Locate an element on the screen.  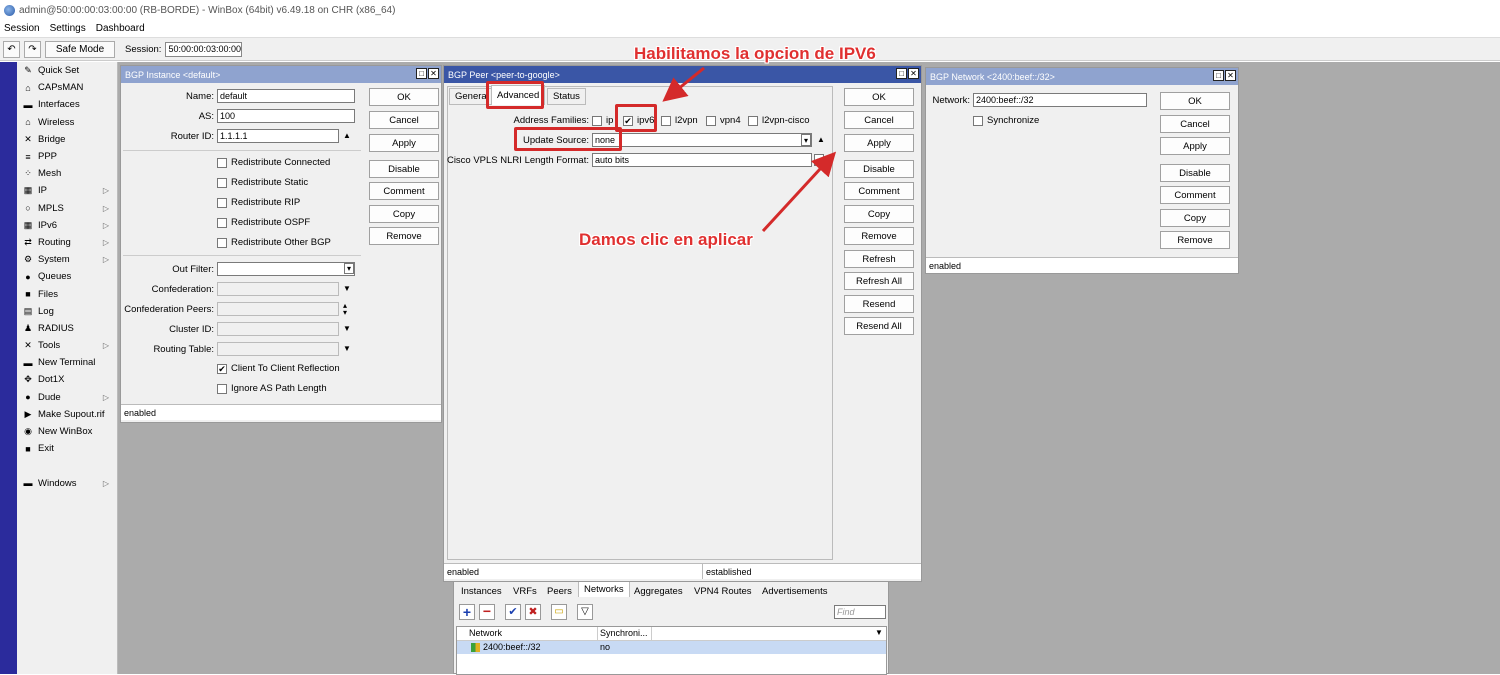
annotation-ipv6: Habilitamos la opcion de IPV6 is located at coordinates (755, 53).